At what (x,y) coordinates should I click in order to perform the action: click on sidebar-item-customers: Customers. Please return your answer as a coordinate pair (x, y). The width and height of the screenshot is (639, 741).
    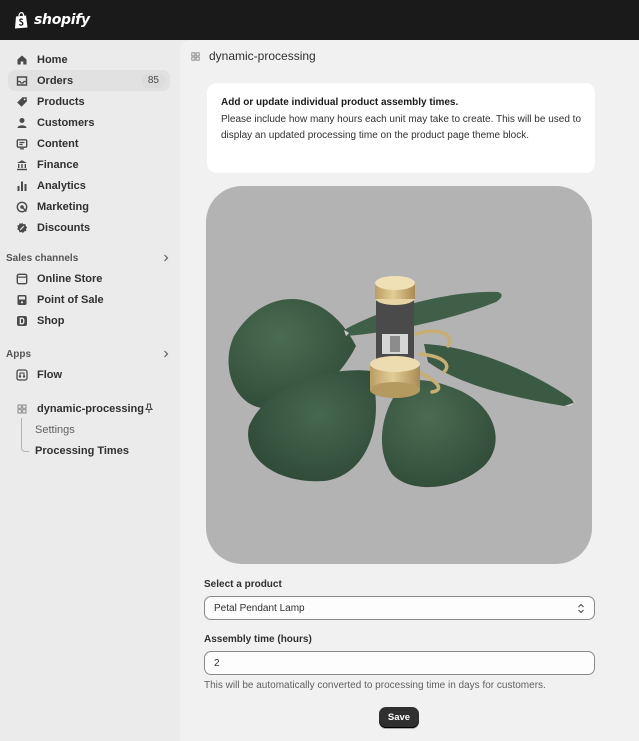
    Looking at the image, I should click on (89, 122).